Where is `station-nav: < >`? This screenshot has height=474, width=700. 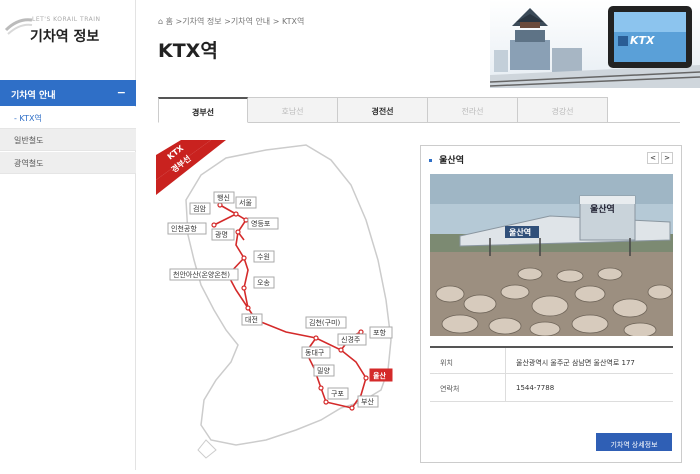 station-nav: < > is located at coordinates (659, 158).